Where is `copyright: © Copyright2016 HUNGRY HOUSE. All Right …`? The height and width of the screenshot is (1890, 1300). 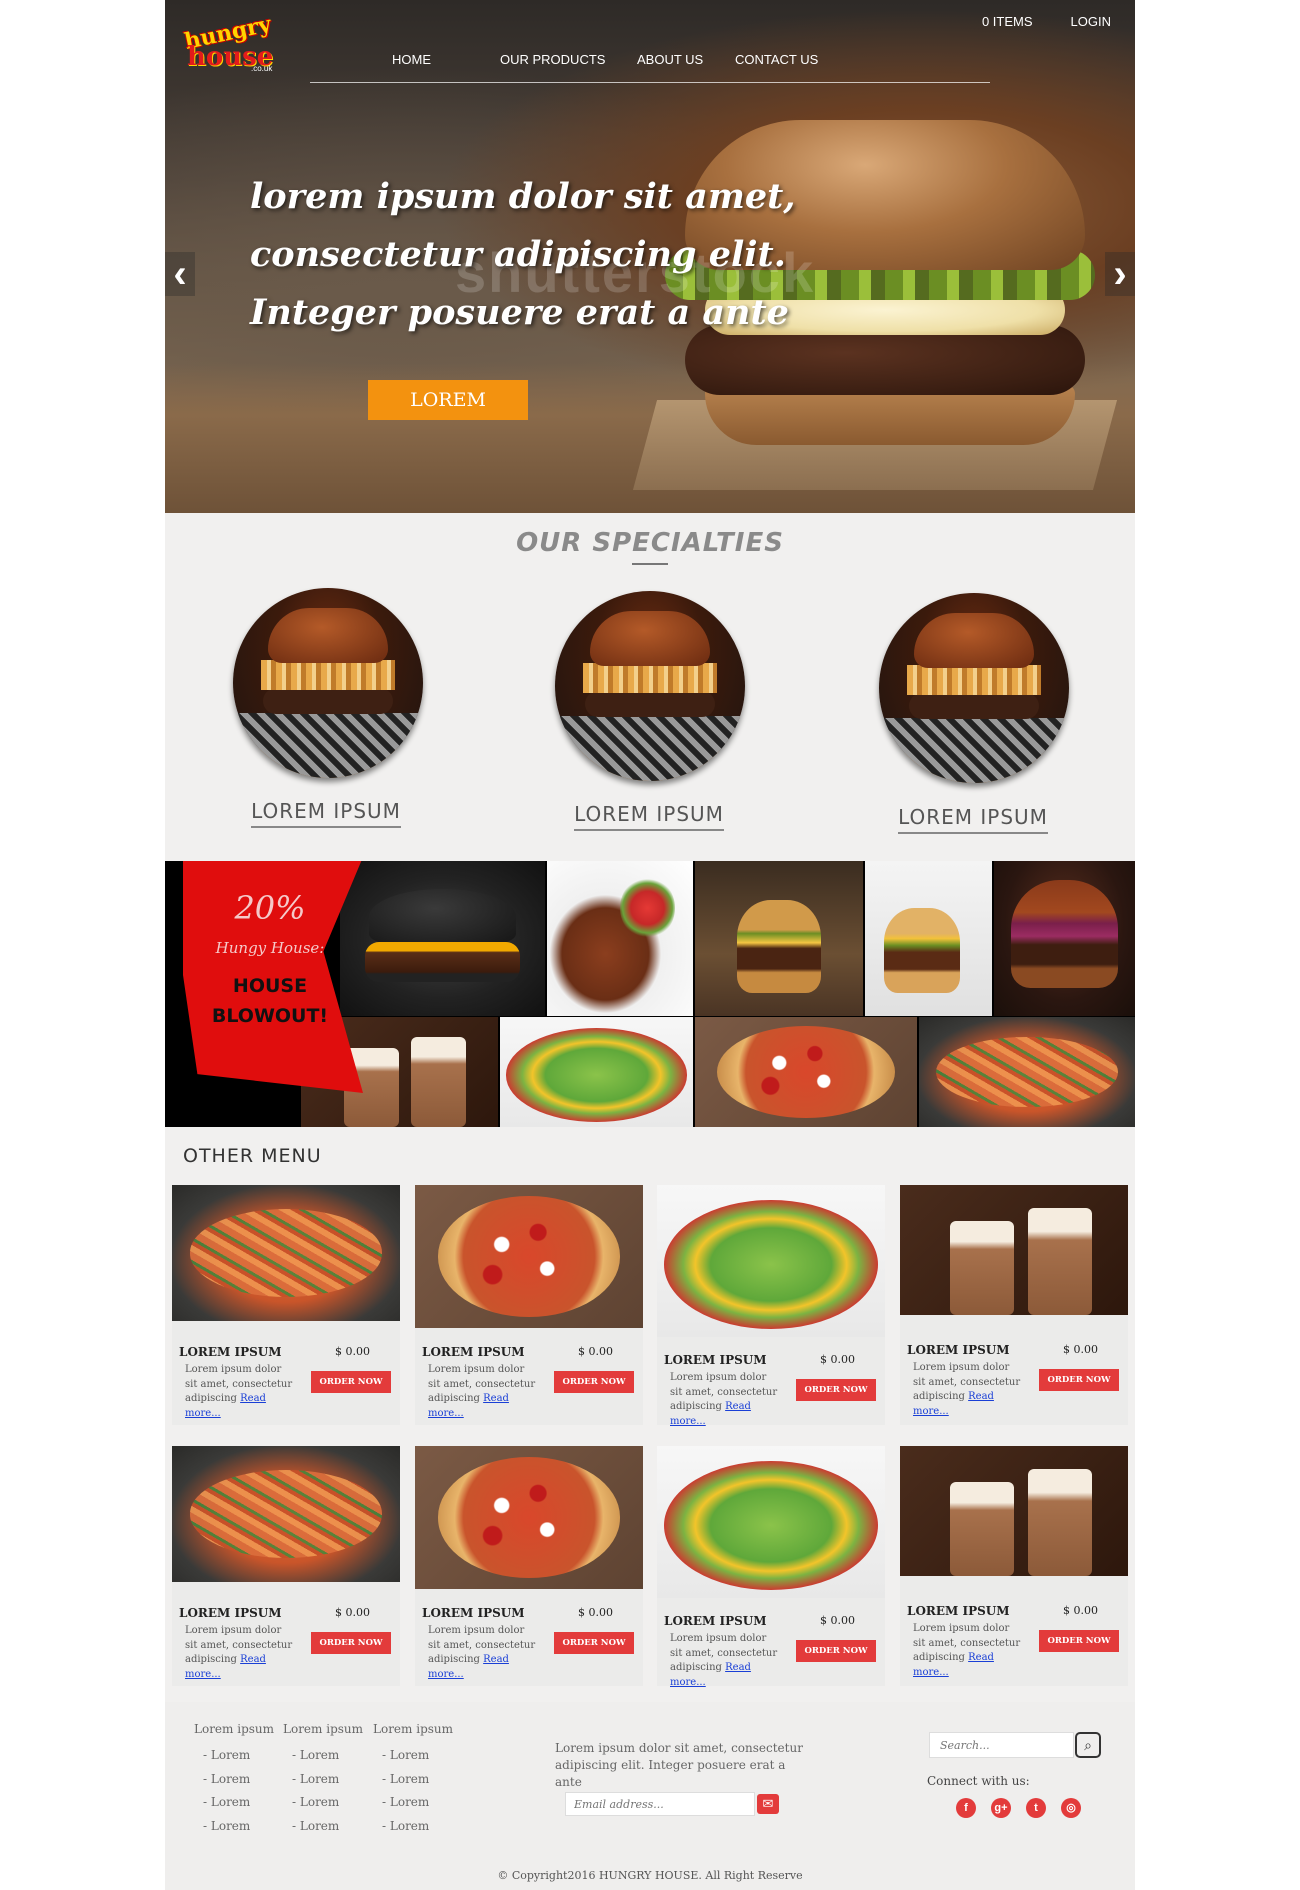 copyright: © Copyright2016 HUNGRY HOUSE. All Right … is located at coordinates (650, 1875).